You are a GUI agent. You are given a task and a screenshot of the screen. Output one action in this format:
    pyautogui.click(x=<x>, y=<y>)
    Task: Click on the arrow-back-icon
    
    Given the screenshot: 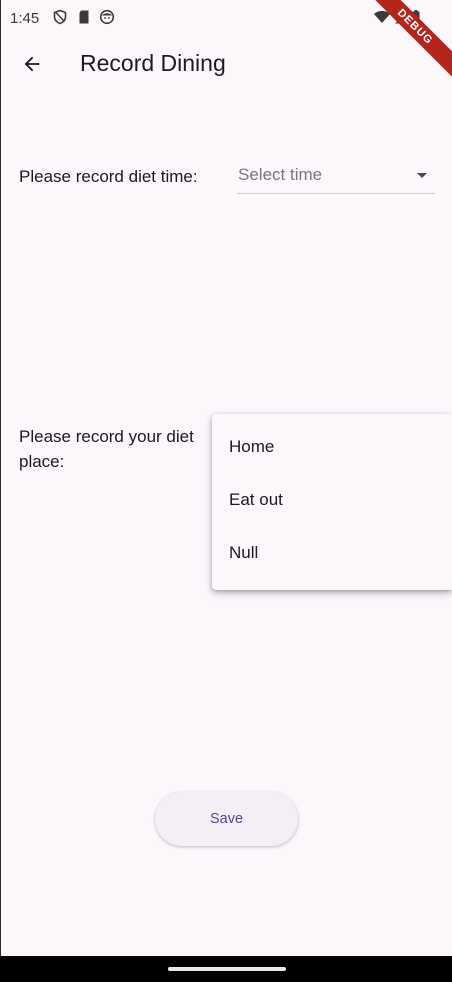 What is the action you would take?
    pyautogui.click(x=32, y=64)
    